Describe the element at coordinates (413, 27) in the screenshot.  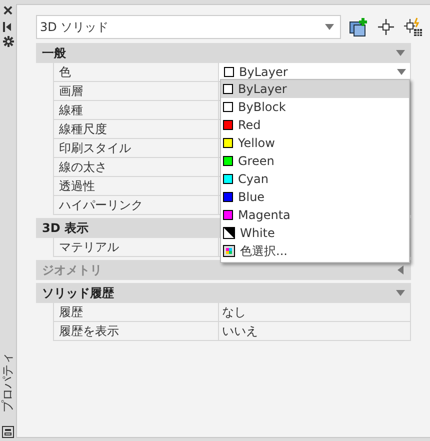
I see `quick-select-icon` at that location.